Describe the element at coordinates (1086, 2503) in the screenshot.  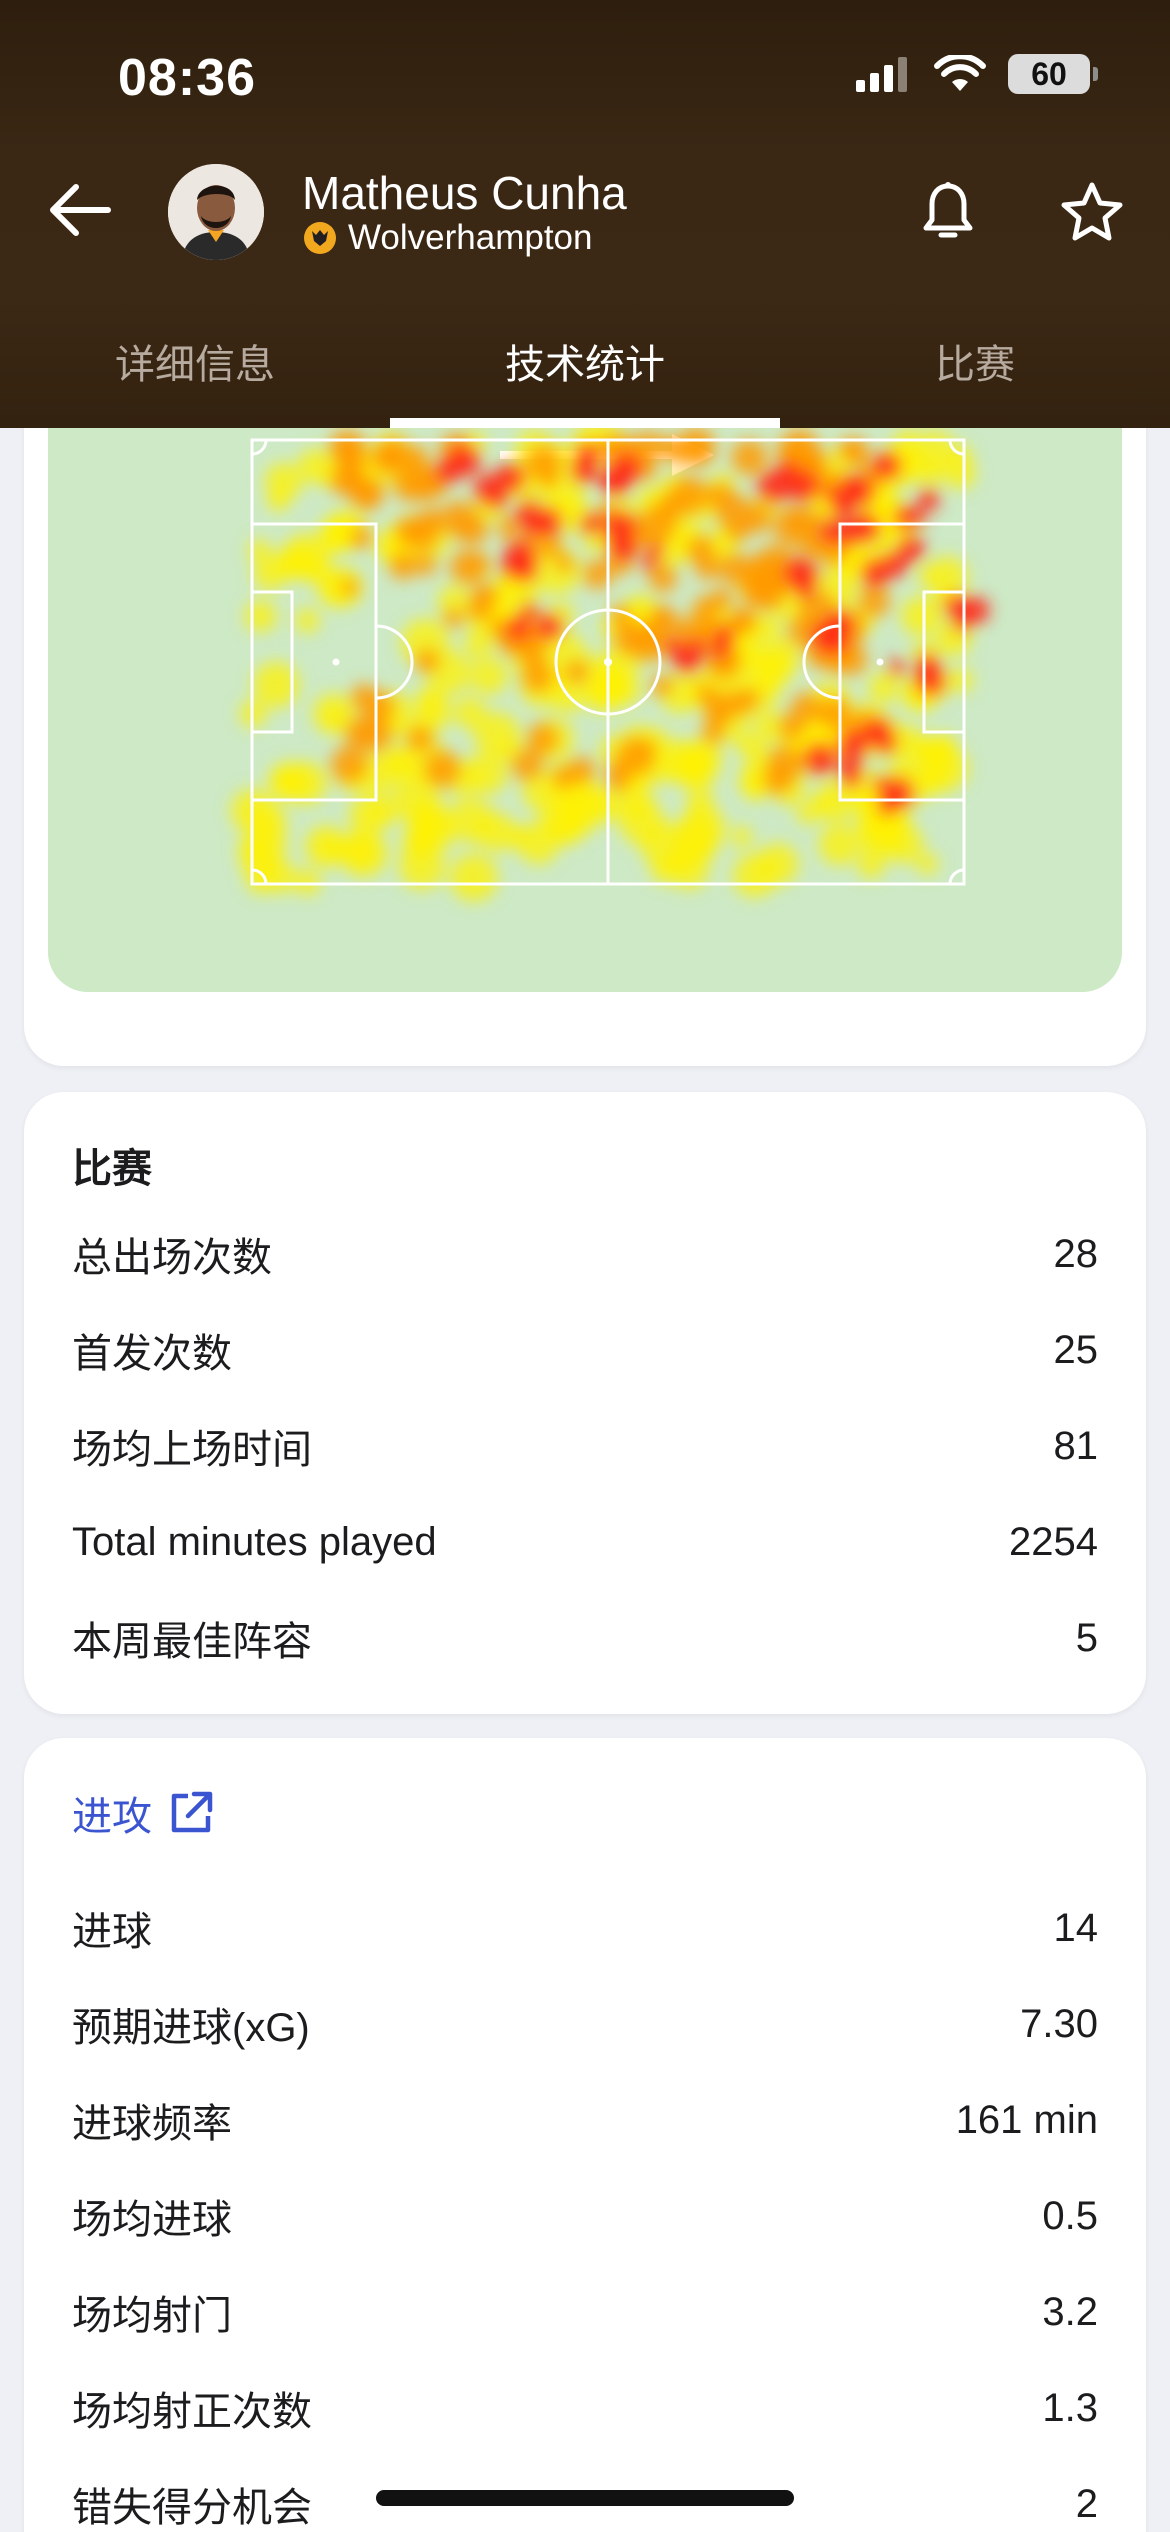
I see `stat-value: 2` at that location.